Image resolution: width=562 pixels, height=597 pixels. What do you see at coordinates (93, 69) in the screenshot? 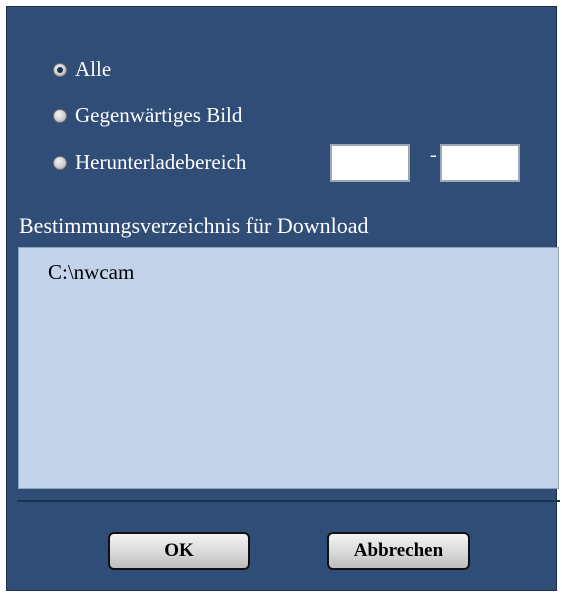
I see `option-all-label: Alle` at bounding box center [93, 69].